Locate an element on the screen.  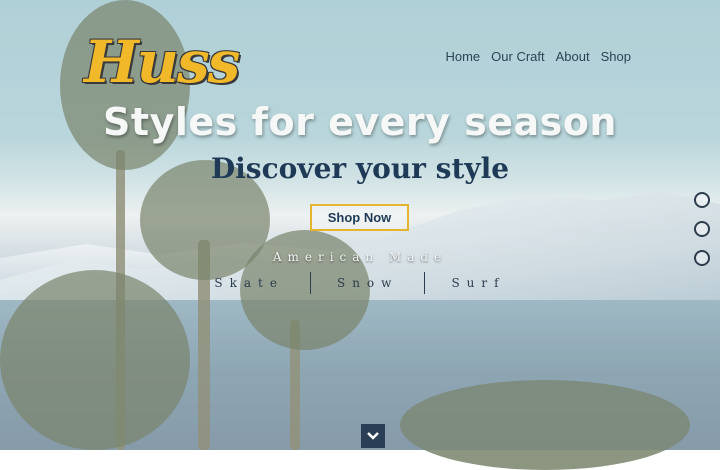
shop-now-button: Shop Now is located at coordinates (359, 217).